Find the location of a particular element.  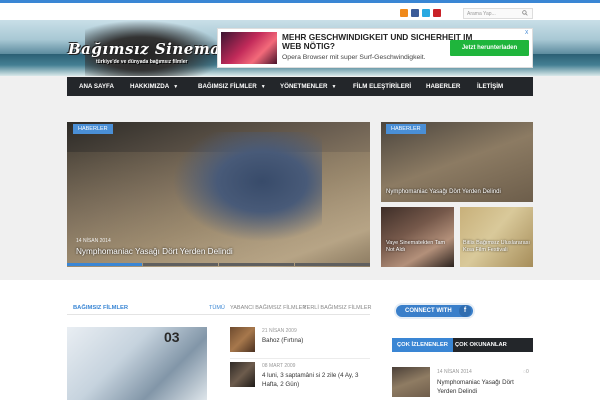

nav-item-home: ANA SAYFA is located at coordinates (96, 86).